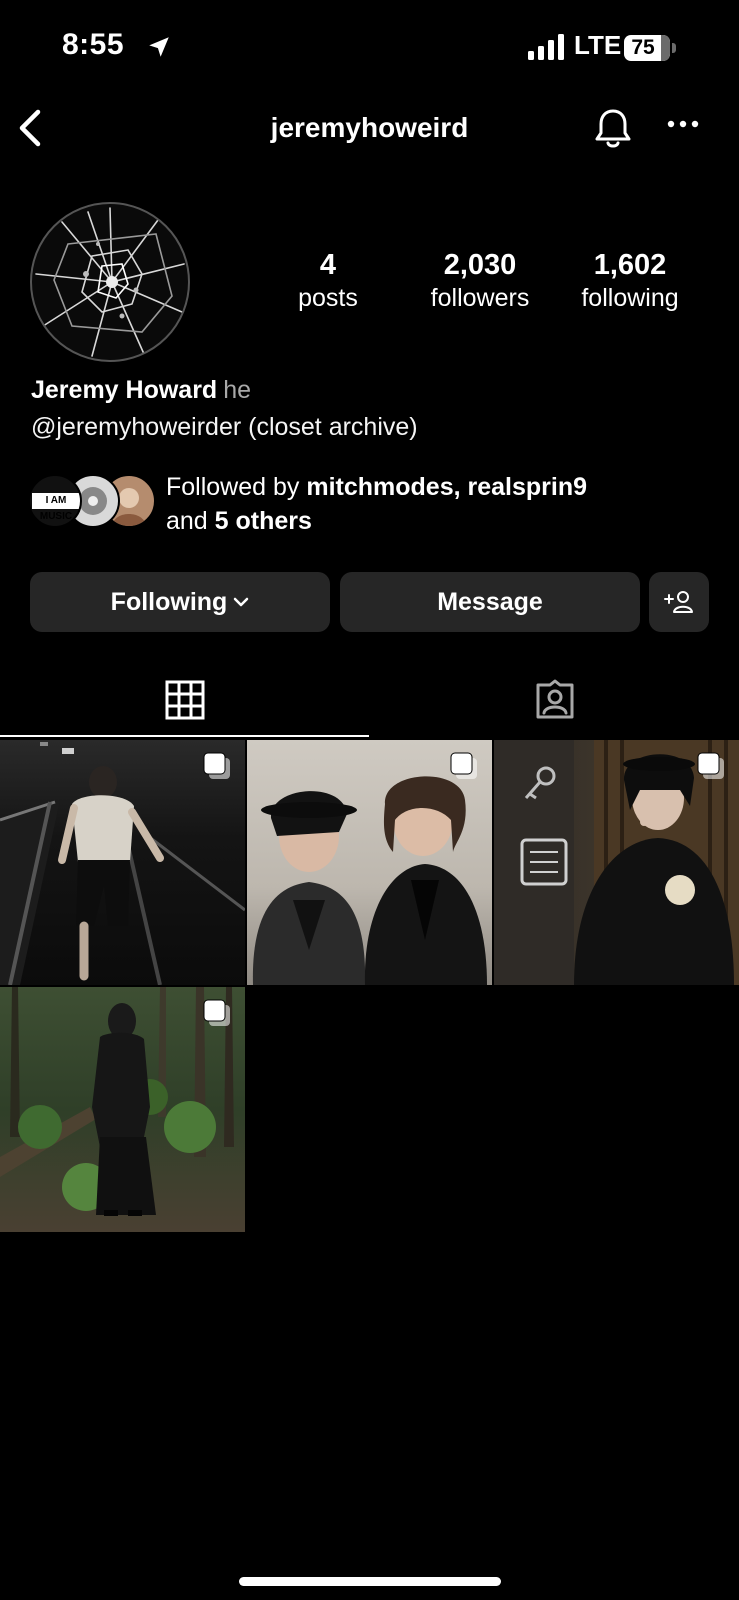 The image size is (739, 1600). Describe the element at coordinates (93, 502) in the screenshot. I see `mutual-followers-avatars: I AM MUSIC` at that location.